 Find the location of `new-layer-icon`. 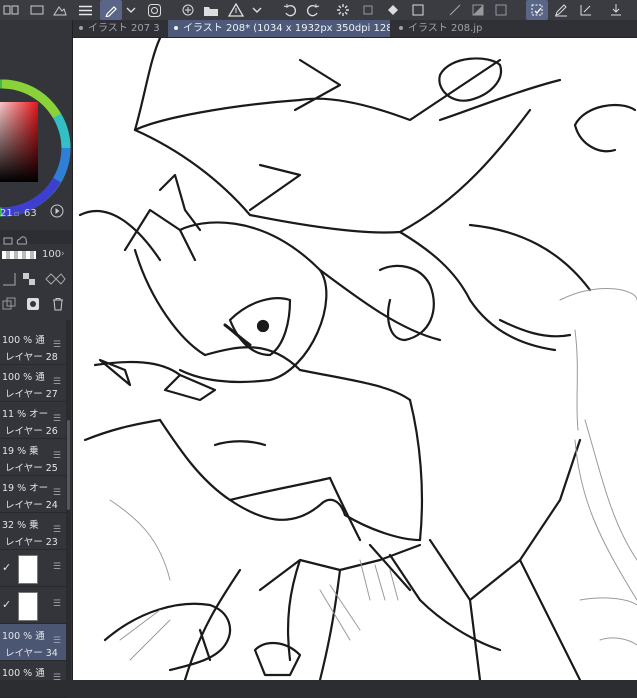

new-layer-icon is located at coordinates (188, 10).